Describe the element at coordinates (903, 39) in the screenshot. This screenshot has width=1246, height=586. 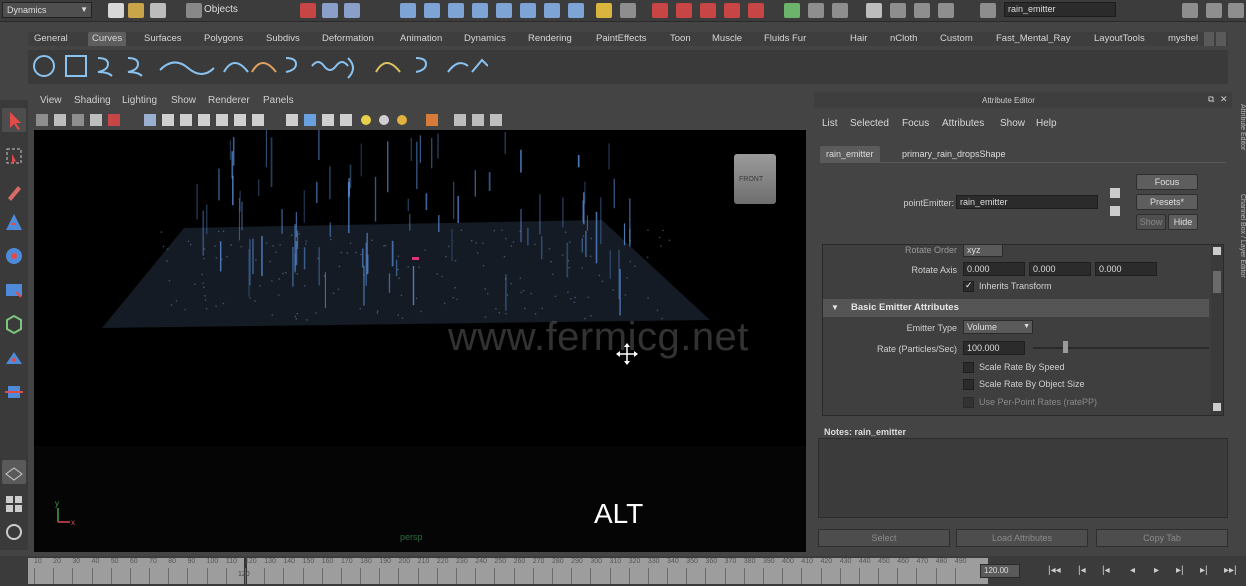
I see `shelf-tab-ncloth: nCloth` at that location.